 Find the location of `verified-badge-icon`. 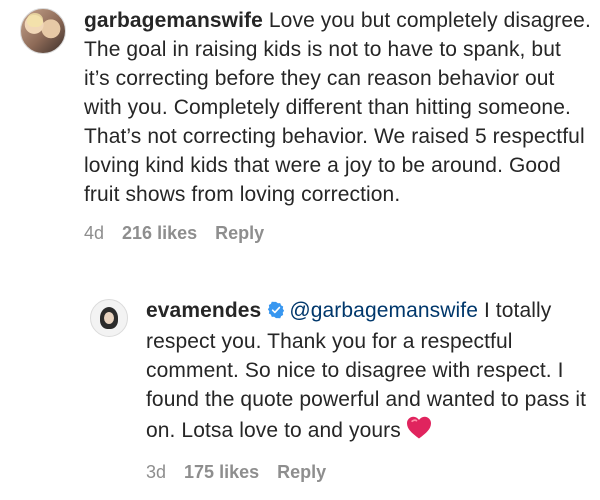

verified-badge-icon is located at coordinates (276, 312).